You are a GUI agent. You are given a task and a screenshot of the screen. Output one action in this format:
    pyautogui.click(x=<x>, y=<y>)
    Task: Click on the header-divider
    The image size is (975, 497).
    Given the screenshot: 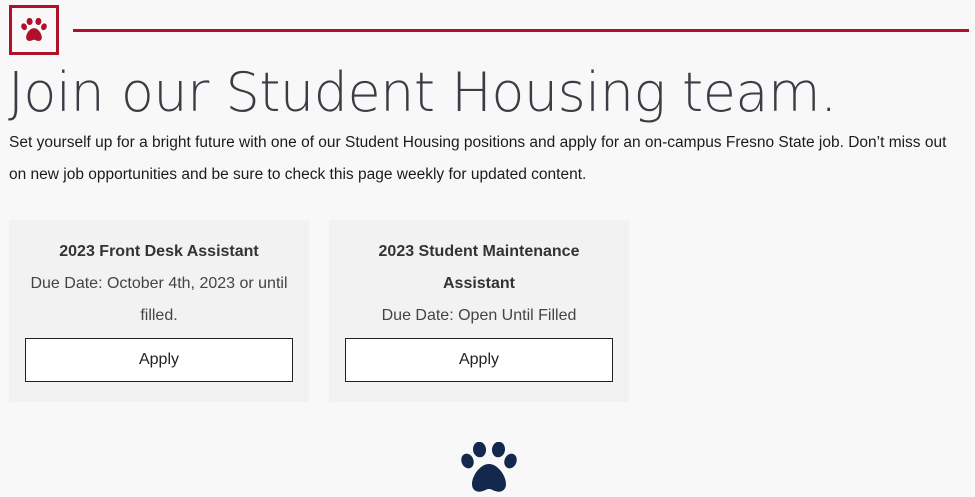 What is the action you would take?
    pyautogui.click(x=521, y=30)
    